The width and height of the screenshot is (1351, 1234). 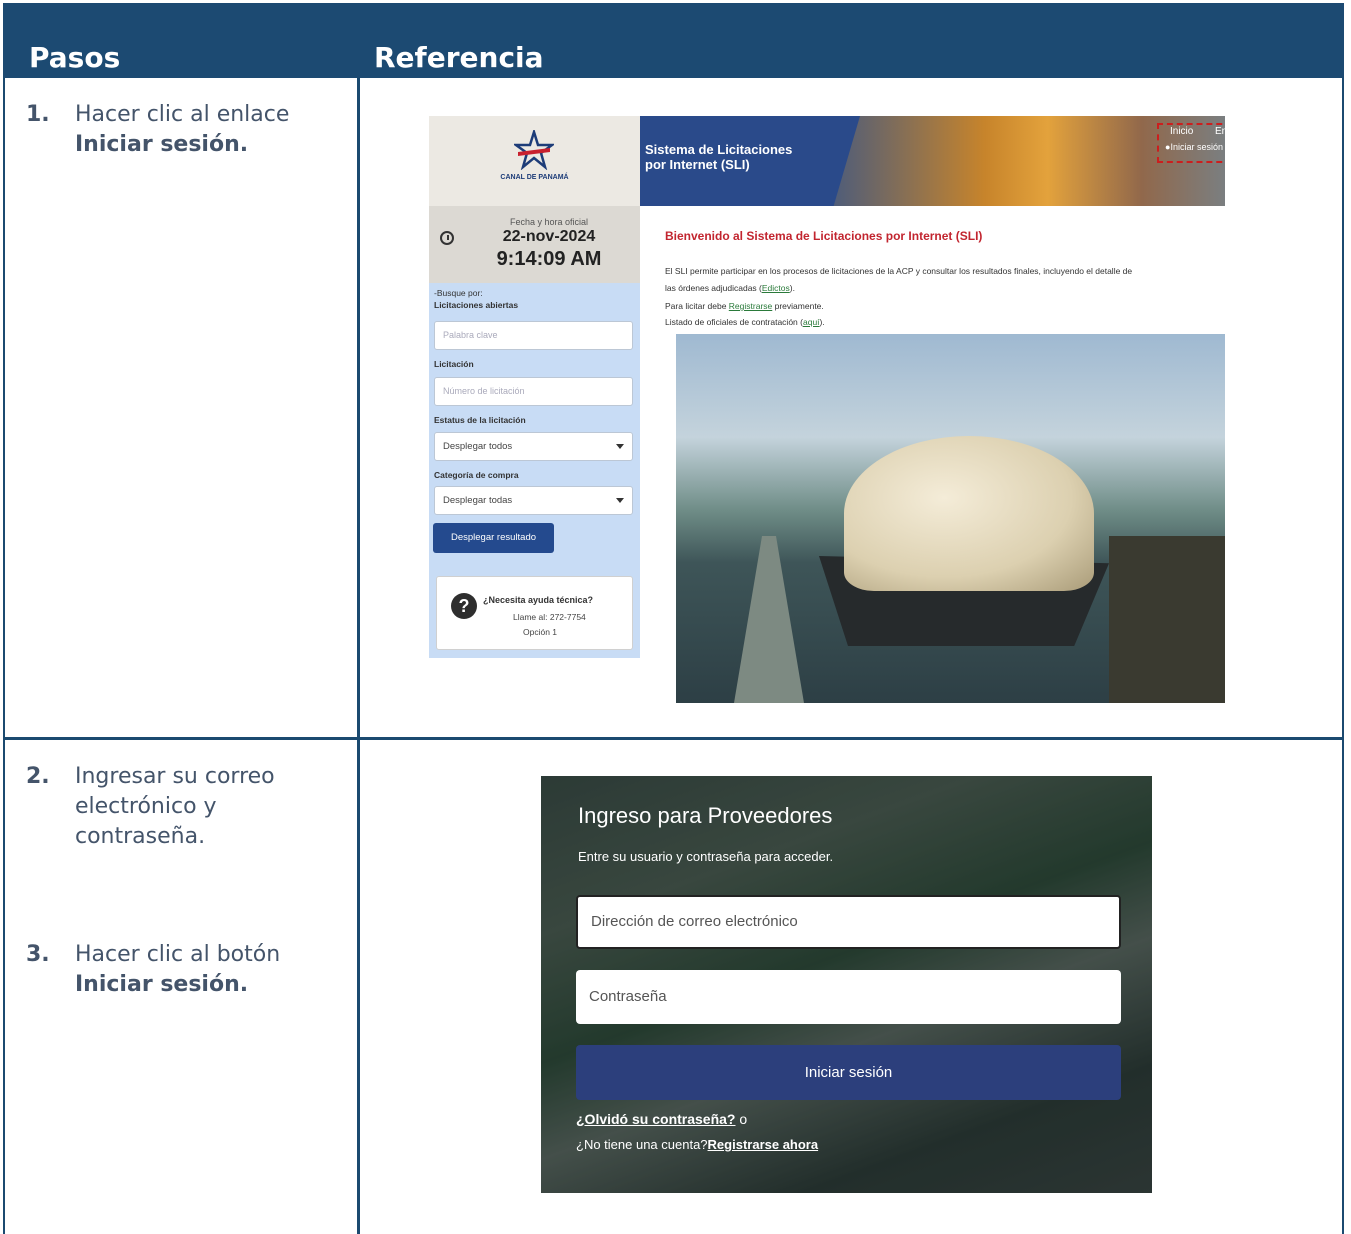 What do you see at coordinates (533, 500) in the screenshot?
I see `categoria-select: Desplegar todas` at bounding box center [533, 500].